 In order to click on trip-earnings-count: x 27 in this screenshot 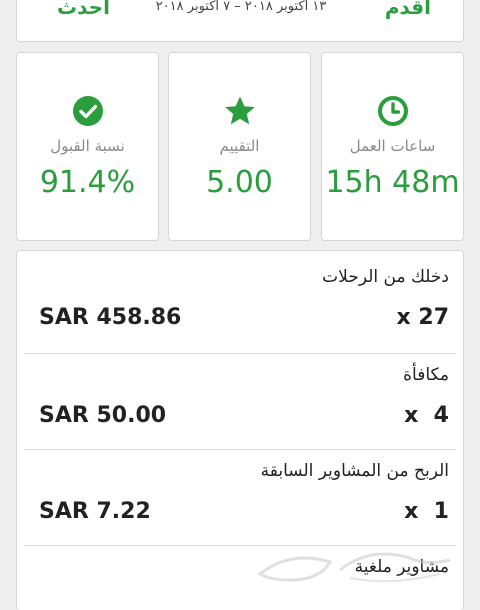, I will do `click(422, 317)`.